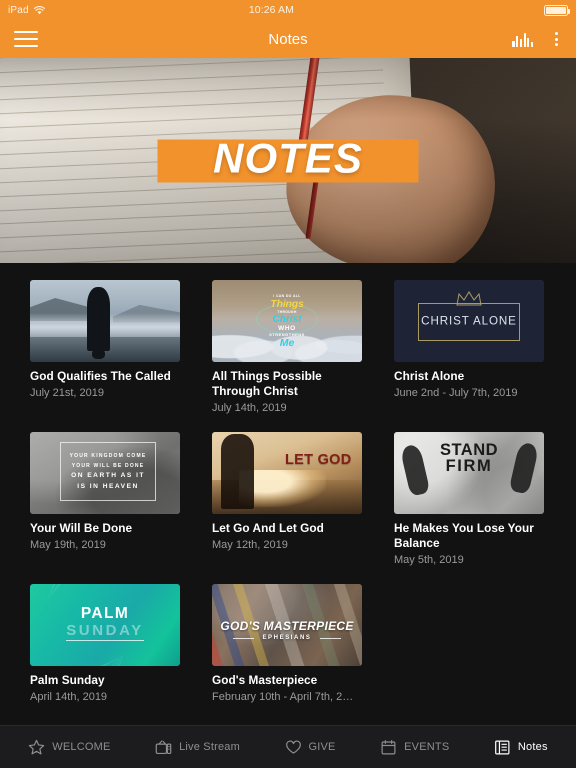 This screenshot has height=768, width=576. What do you see at coordinates (271, 10) in the screenshot?
I see `status-bar-time: 10:26 AM` at bounding box center [271, 10].